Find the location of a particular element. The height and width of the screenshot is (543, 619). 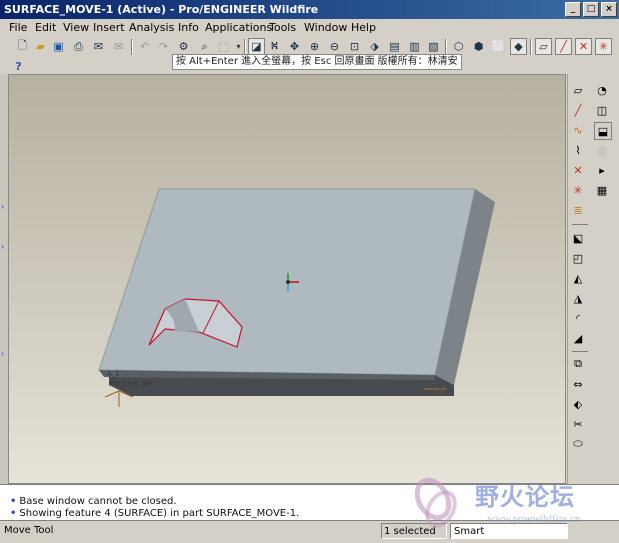

left-collapse-strip: › › › is located at coordinates (4, 279).